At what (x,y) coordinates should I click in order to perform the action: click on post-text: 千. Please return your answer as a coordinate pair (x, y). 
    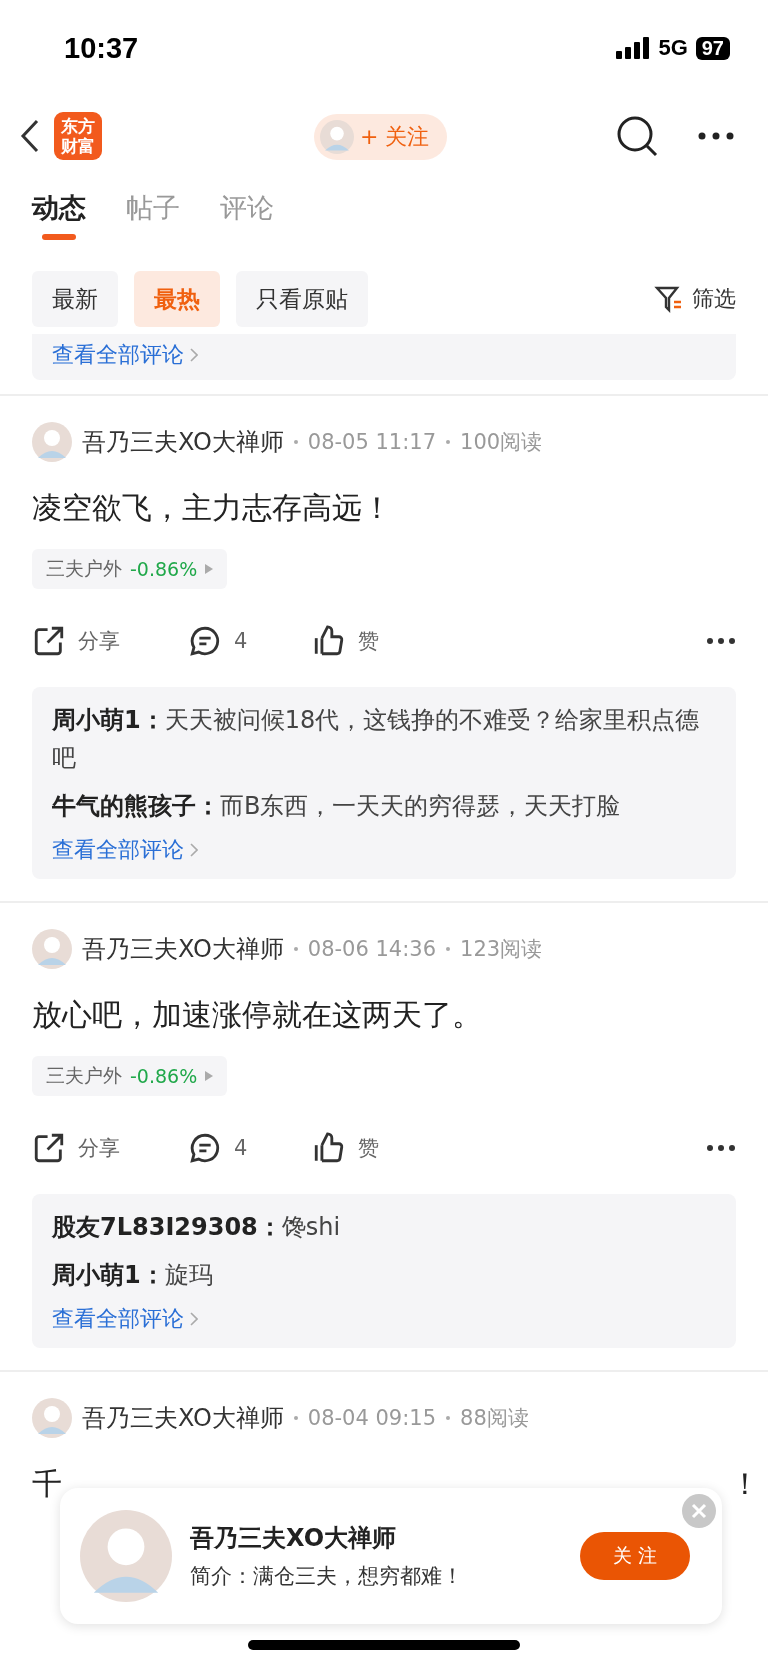
    Looking at the image, I should click on (47, 1484).